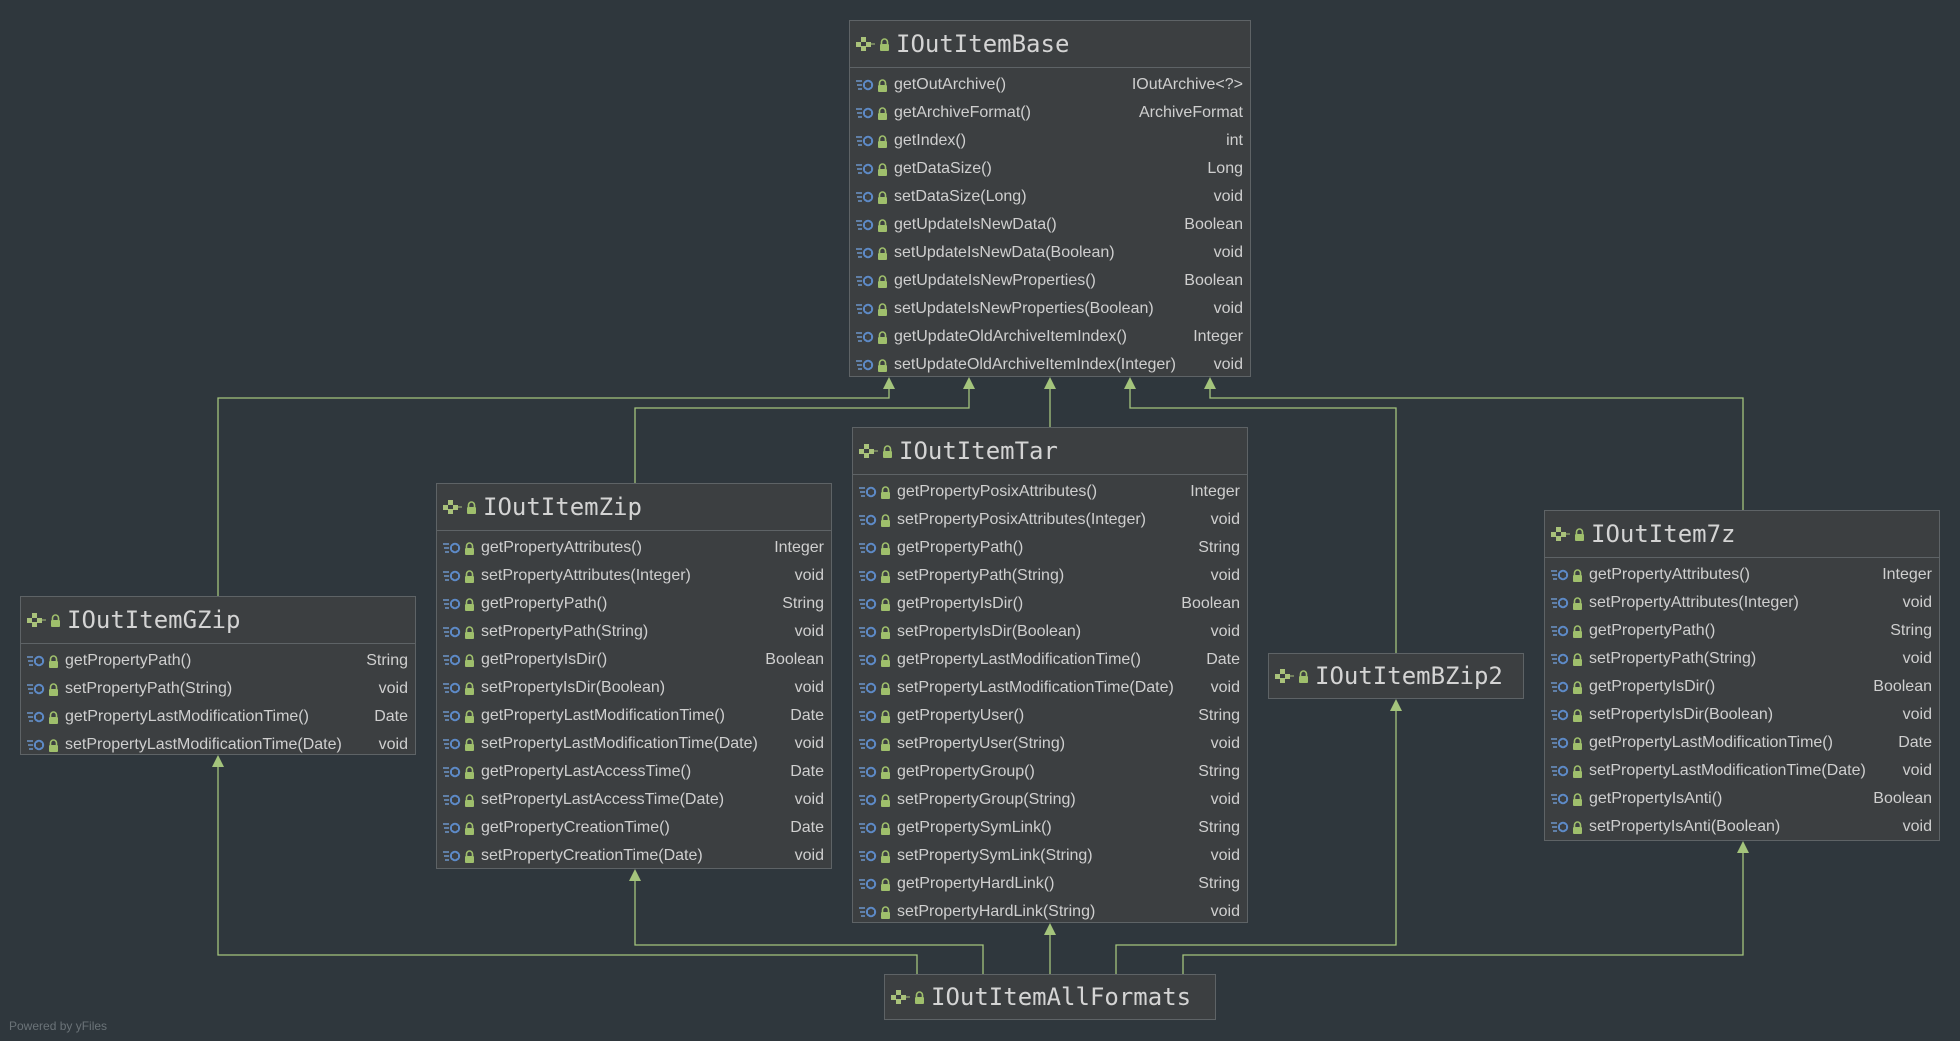 This screenshot has width=1960, height=1041. Describe the element at coordinates (1050, 520) in the screenshot. I see `method-row: setPropertyPosixAttributes(Integer) void` at that location.